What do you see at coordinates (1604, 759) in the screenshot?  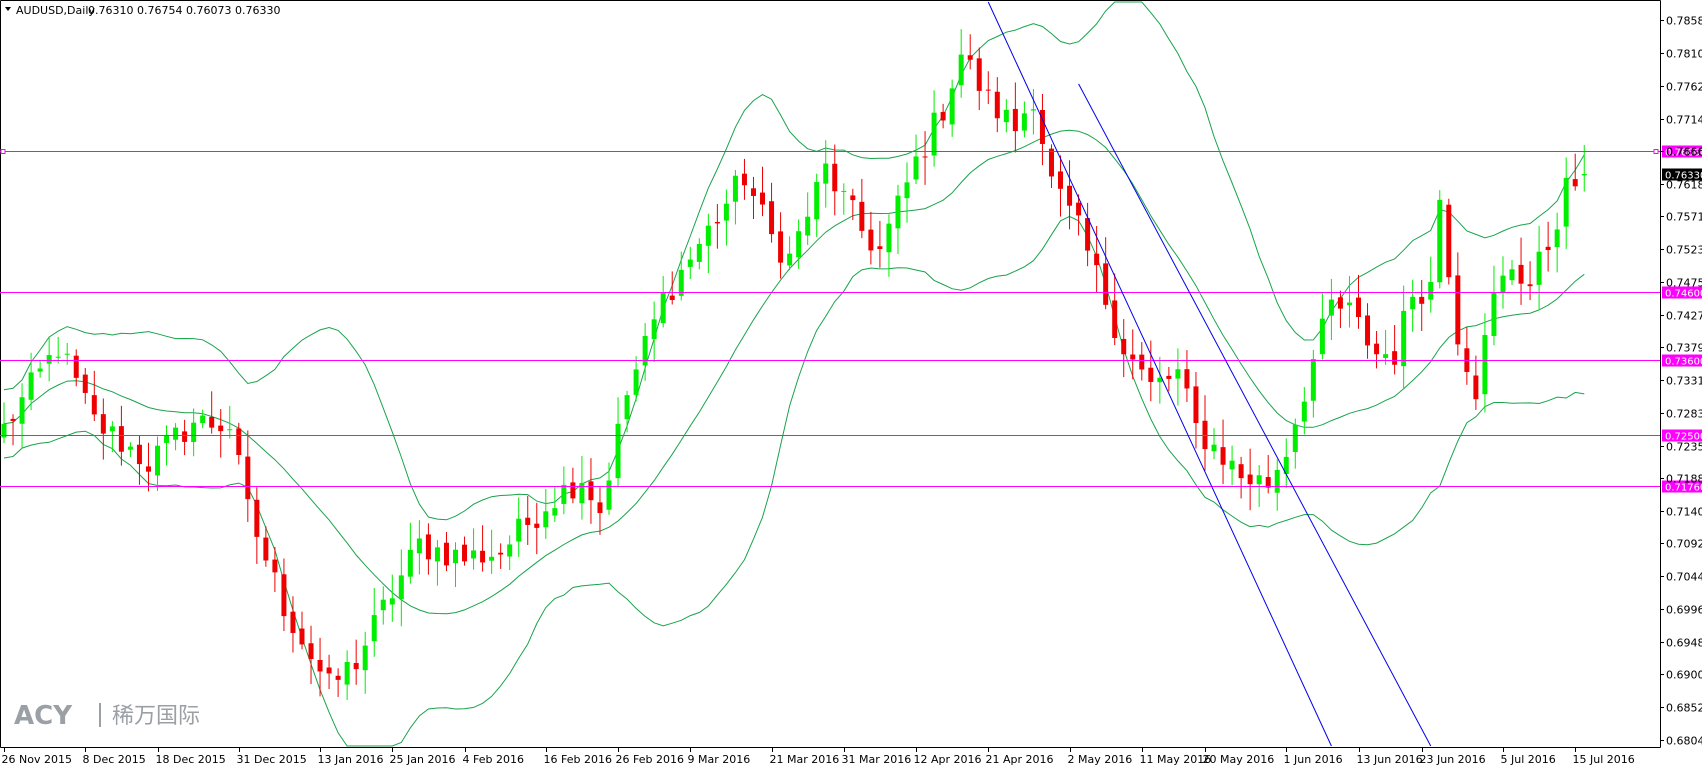 I see `time-tick-label: 15 Jul 2016` at bounding box center [1604, 759].